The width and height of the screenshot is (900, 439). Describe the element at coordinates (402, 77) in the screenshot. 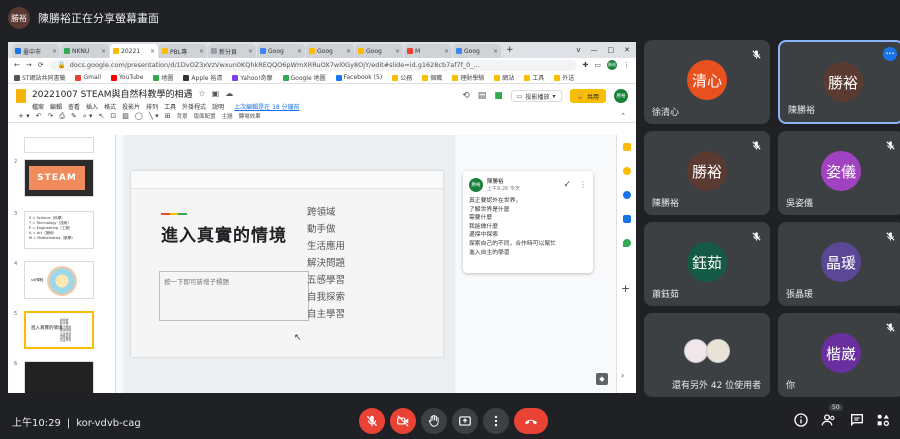

I see `bookmark-item: 公務` at that location.